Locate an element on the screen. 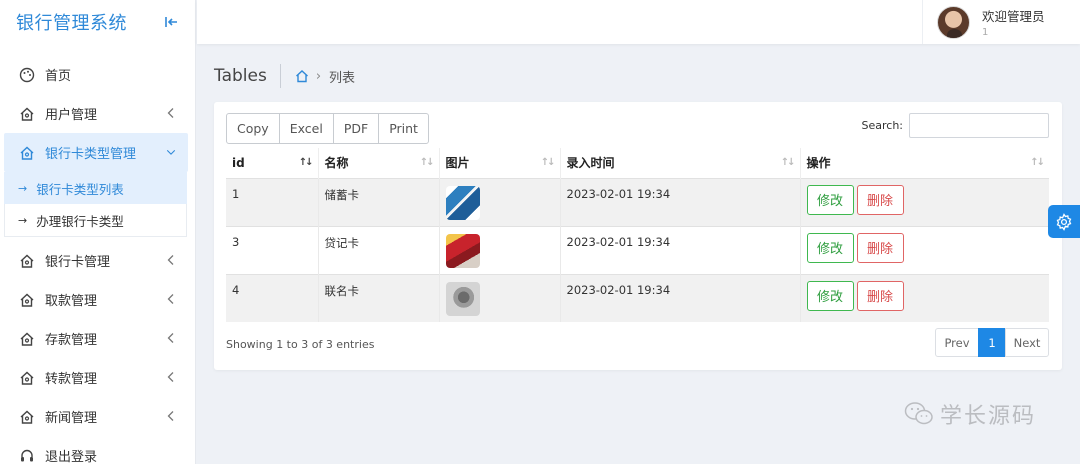  sidebar-item-label: 用户管理 is located at coordinates (71, 115).